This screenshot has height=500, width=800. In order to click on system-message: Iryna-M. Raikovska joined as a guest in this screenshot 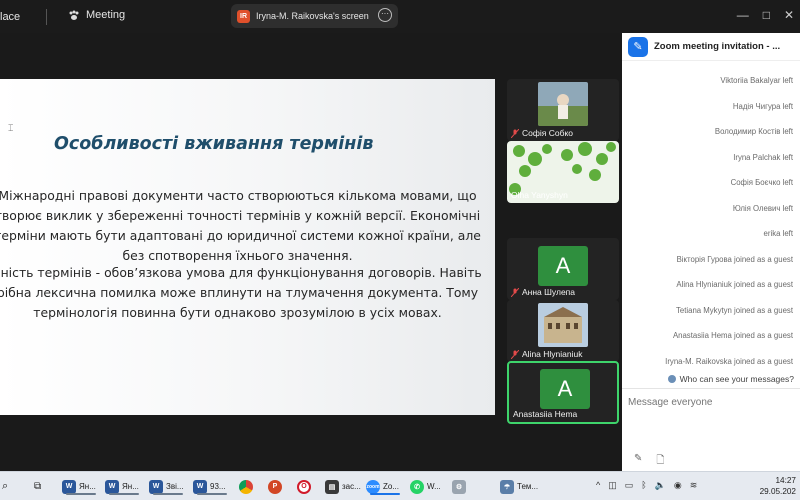, I will do `click(729, 361)`.